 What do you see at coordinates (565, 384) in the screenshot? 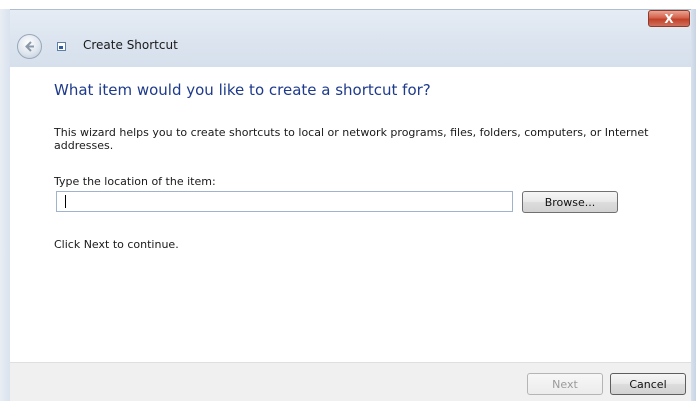
I see `next-button: Next` at bounding box center [565, 384].